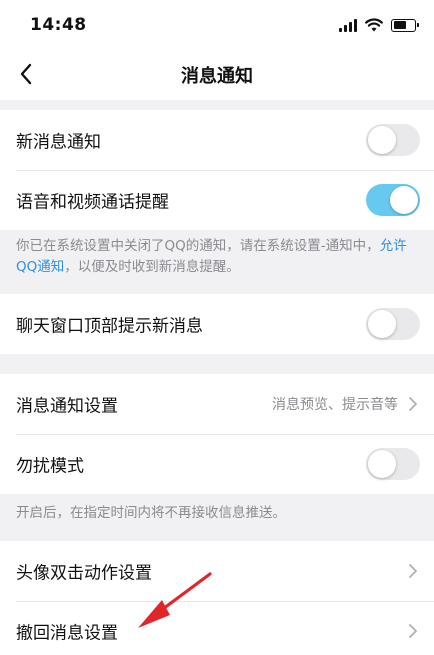  I want to click on dnd-row: 勿扰模式, so click(217, 464).